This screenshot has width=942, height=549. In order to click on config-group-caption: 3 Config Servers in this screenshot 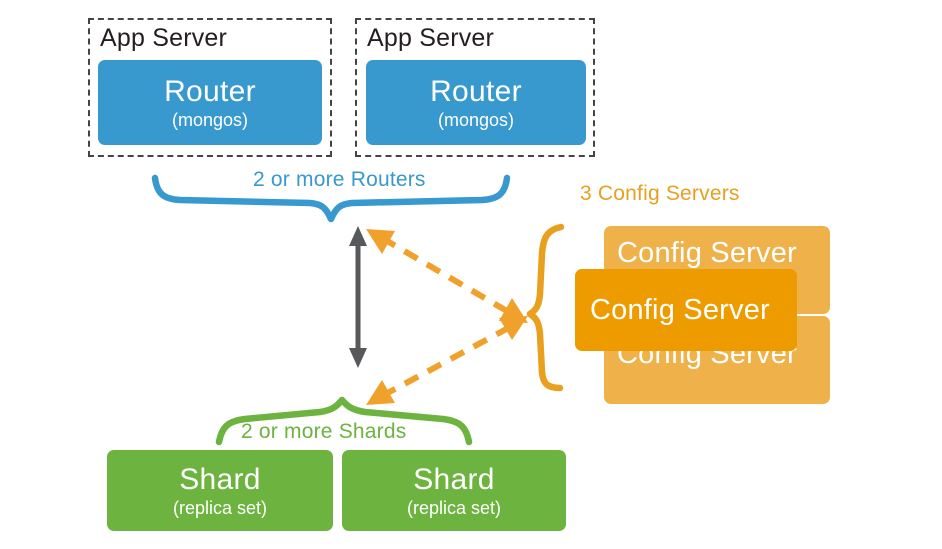, I will do `click(660, 193)`.